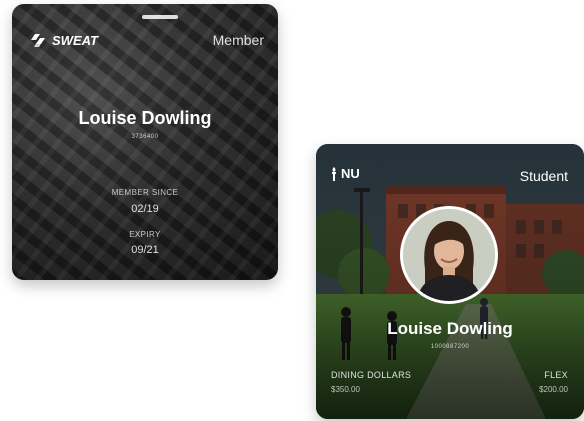  What do you see at coordinates (145, 192) in the screenshot?
I see `member-since-label: MEMBER SINCE` at bounding box center [145, 192].